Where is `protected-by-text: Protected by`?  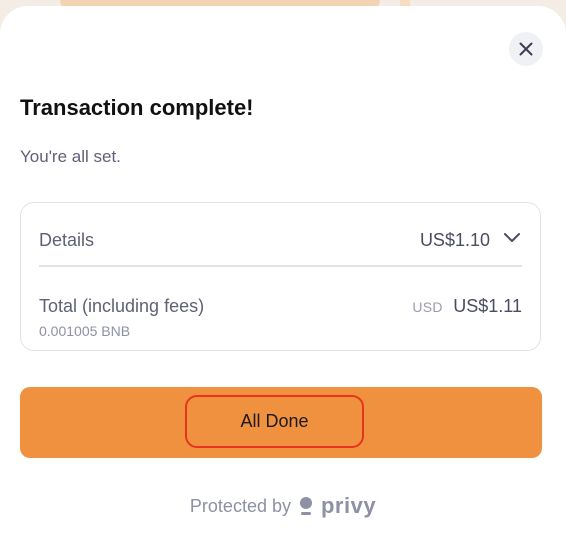
protected-by-text: Protected by is located at coordinates (240, 506).